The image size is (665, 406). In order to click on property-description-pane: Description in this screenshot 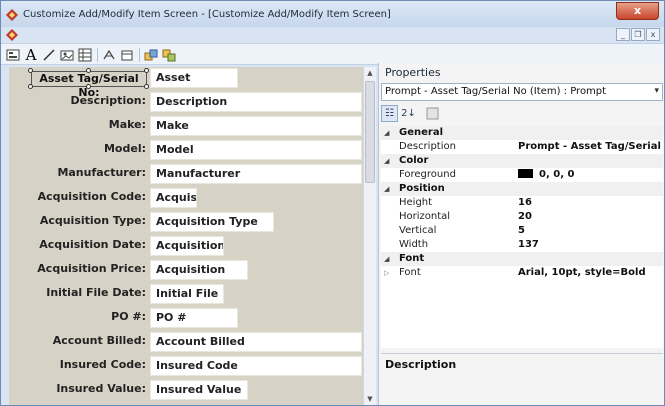, I will do `click(522, 378)`.